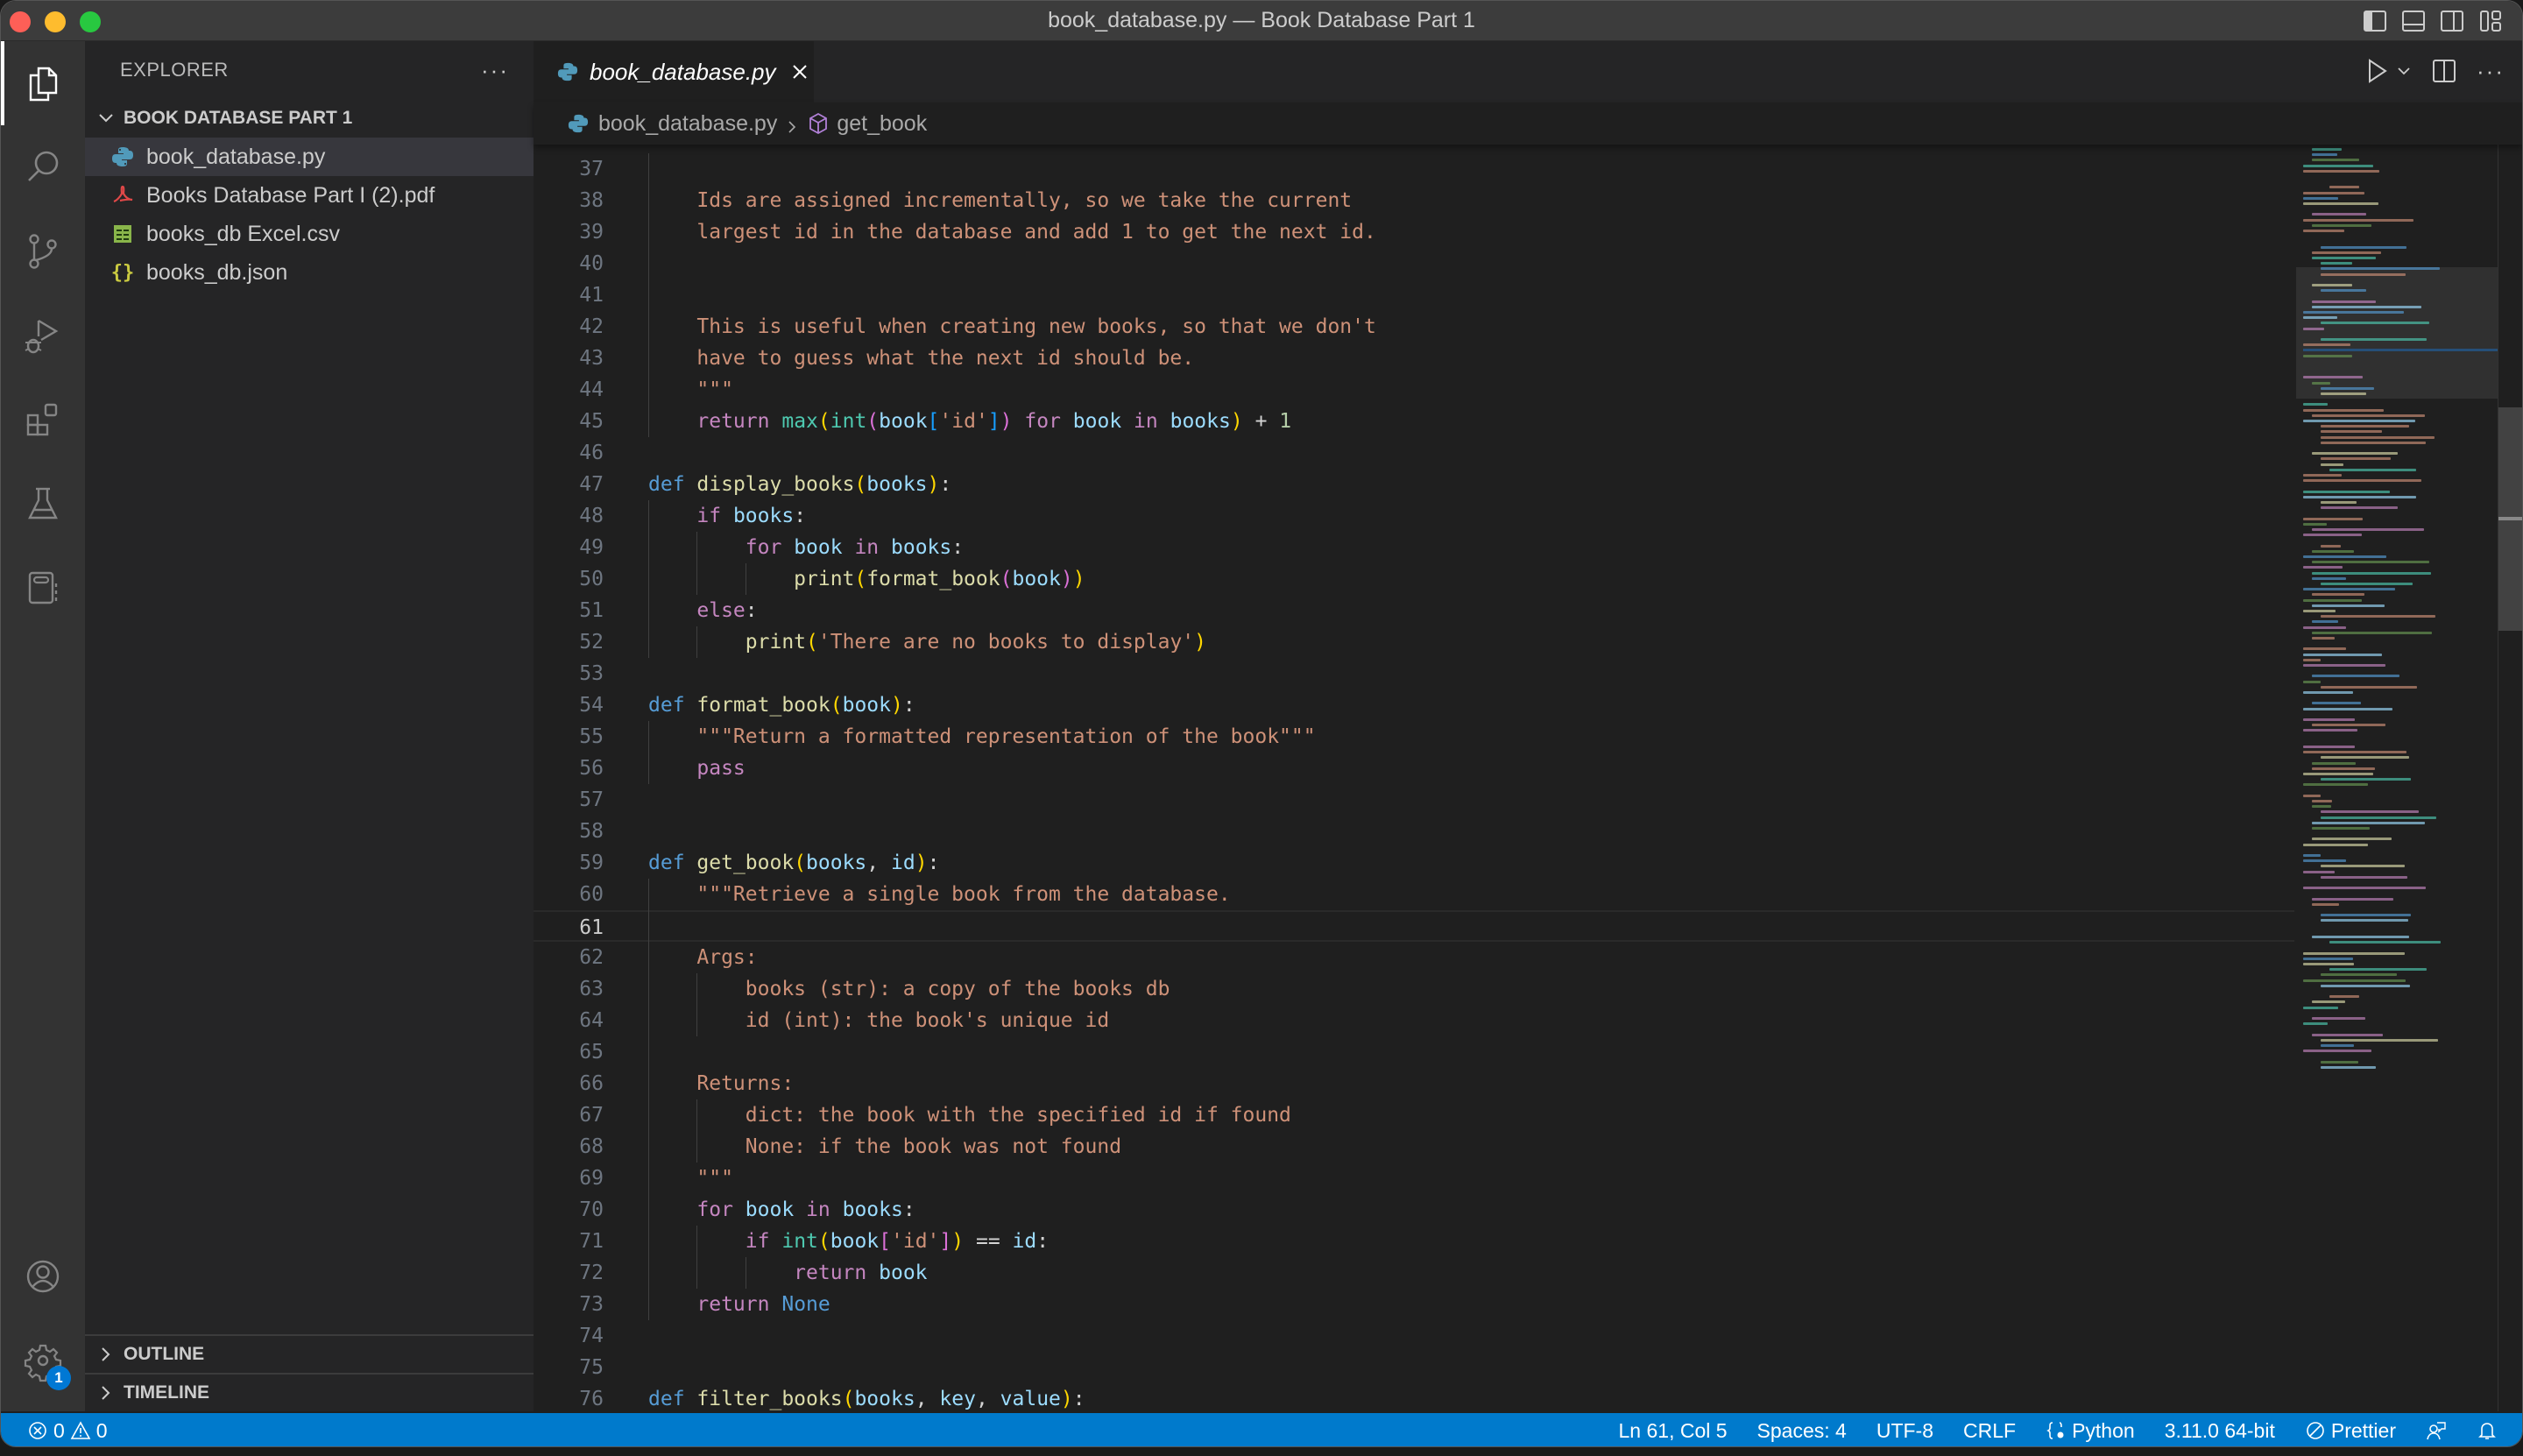 The height and width of the screenshot is (1456, 2523). I want to click on code-line: 76 def filter_books(books, key, value):, so click(1414, 1397).